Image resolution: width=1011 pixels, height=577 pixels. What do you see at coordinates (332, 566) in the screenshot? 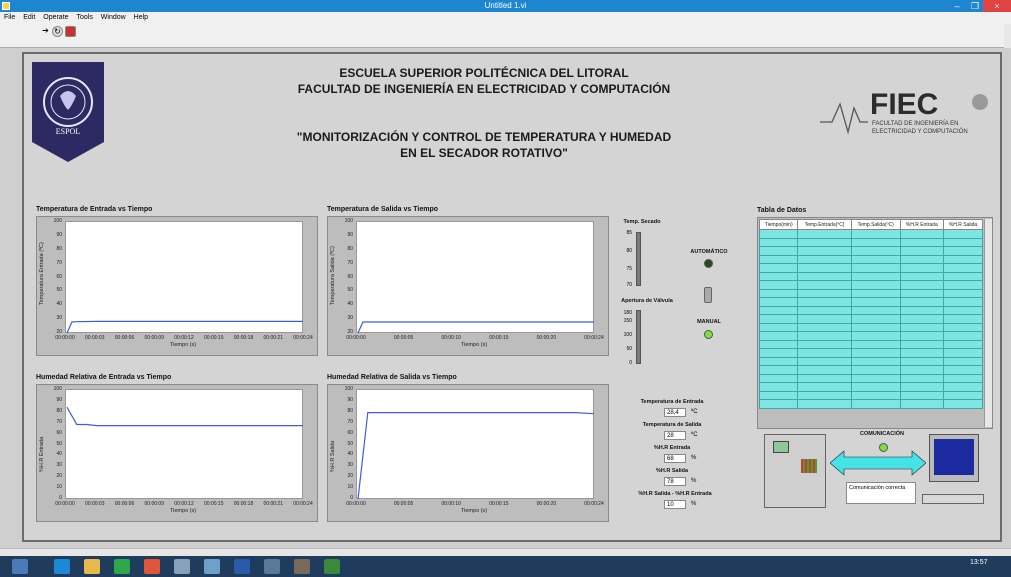
I see `labview-icon` at bounding box center [332, 566].